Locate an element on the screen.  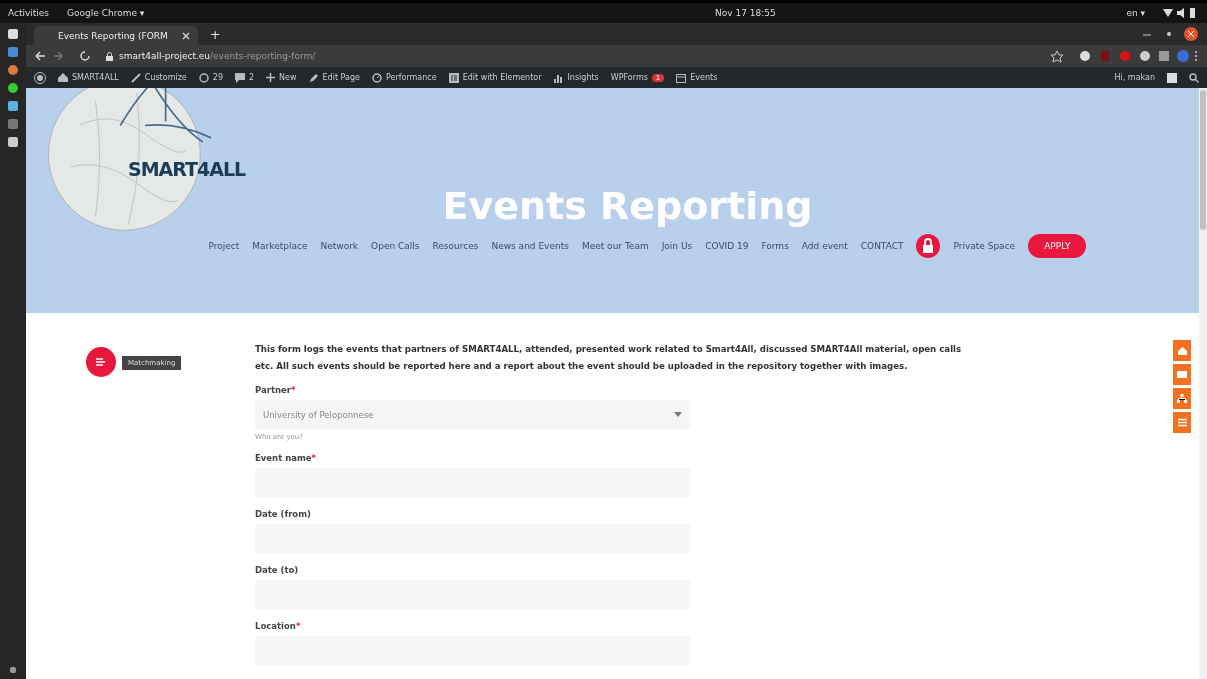
square-icon is located at coordinates (453, 77).